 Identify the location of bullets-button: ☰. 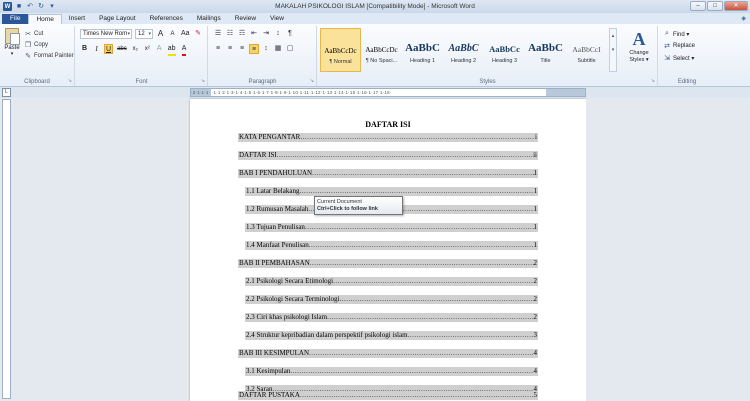
(218, 34).